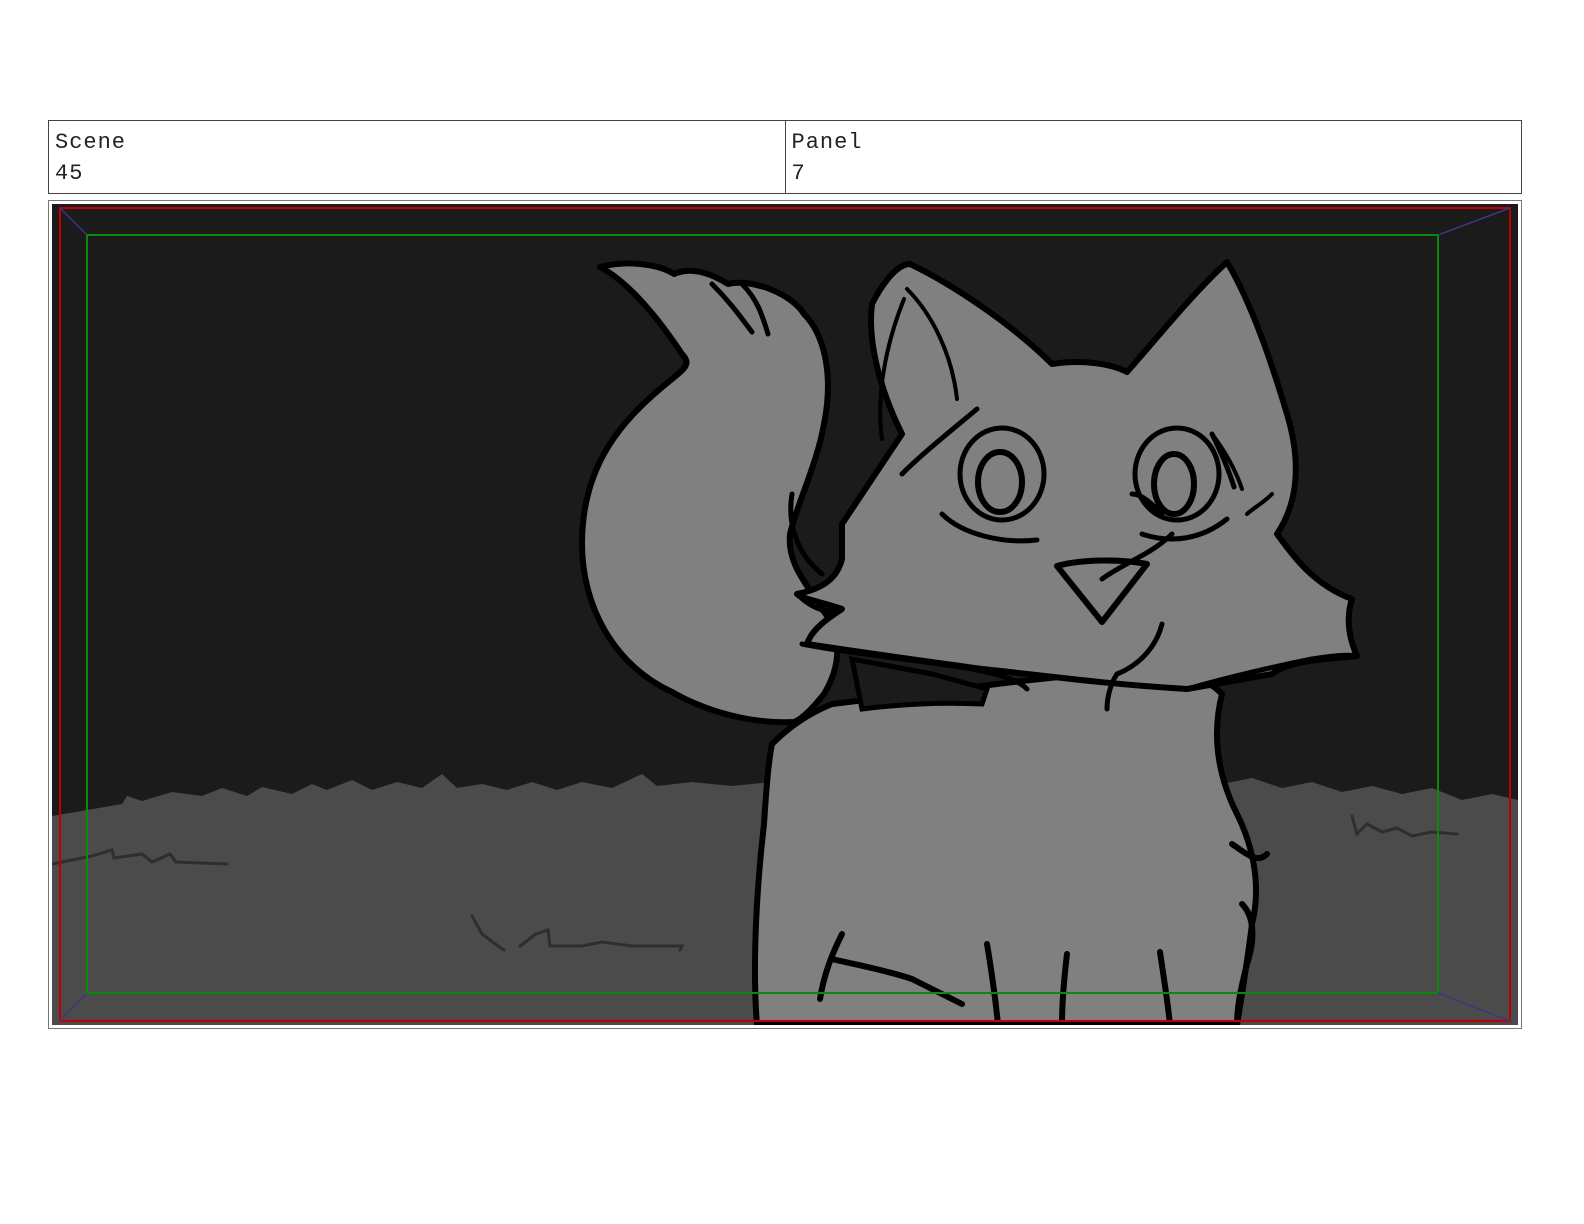 This screenshot has height=1224, width=1584. Describe the element at coordinates (417, 157) in the screenshot. I see `scene-cell: Scene 45` at that location.